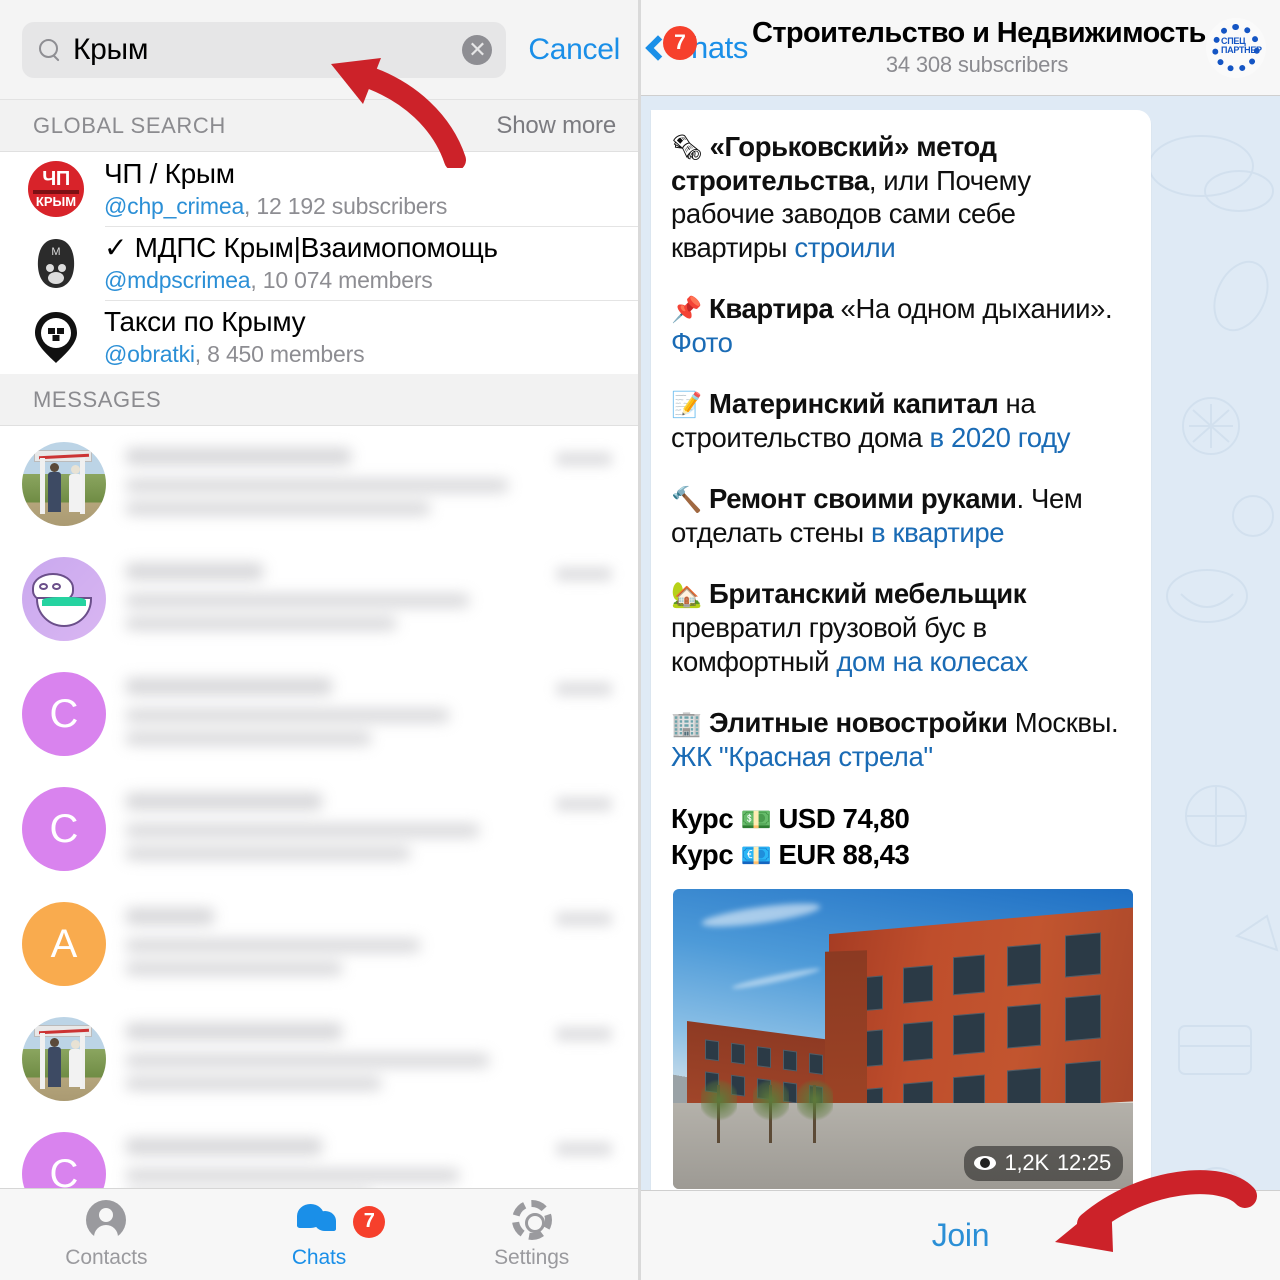  Describe the element at coordinates (756, 855) in the screenshot. I see `euro-banknote-emoji: 💶` at that location.